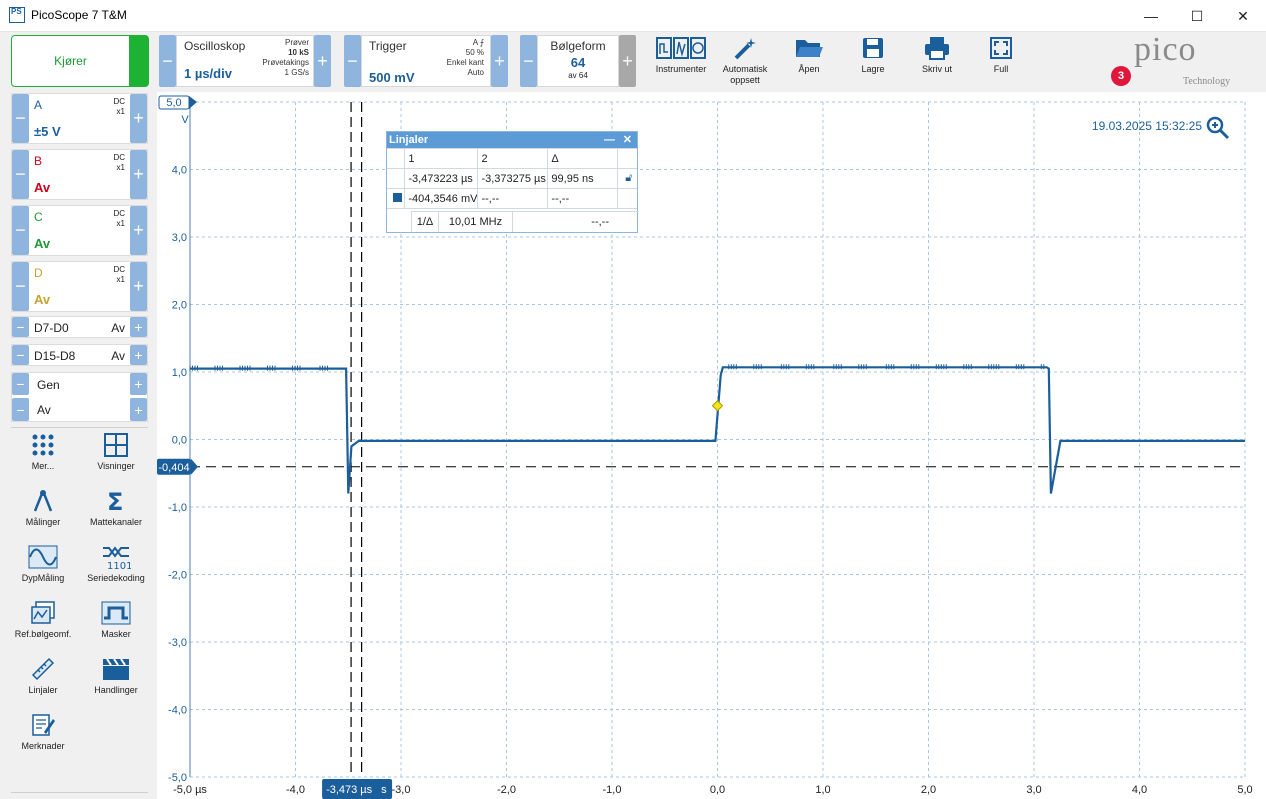  I want to click on save-button: Lagre, so click(873, 55).